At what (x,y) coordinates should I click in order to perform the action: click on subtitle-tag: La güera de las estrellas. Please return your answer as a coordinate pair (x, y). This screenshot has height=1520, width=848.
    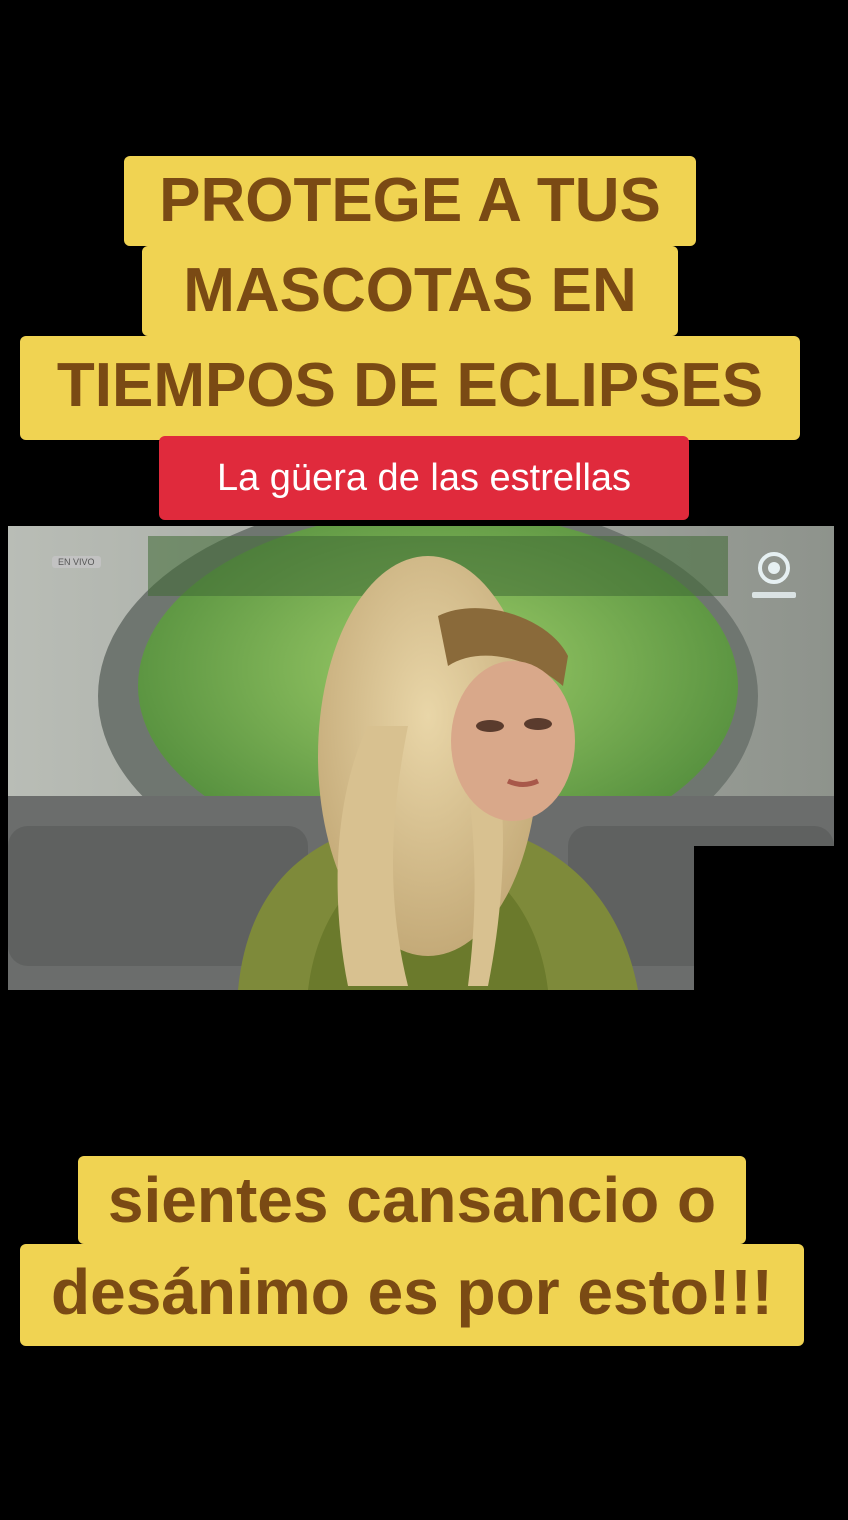
    Looking at the image, I should click on (424, 478).